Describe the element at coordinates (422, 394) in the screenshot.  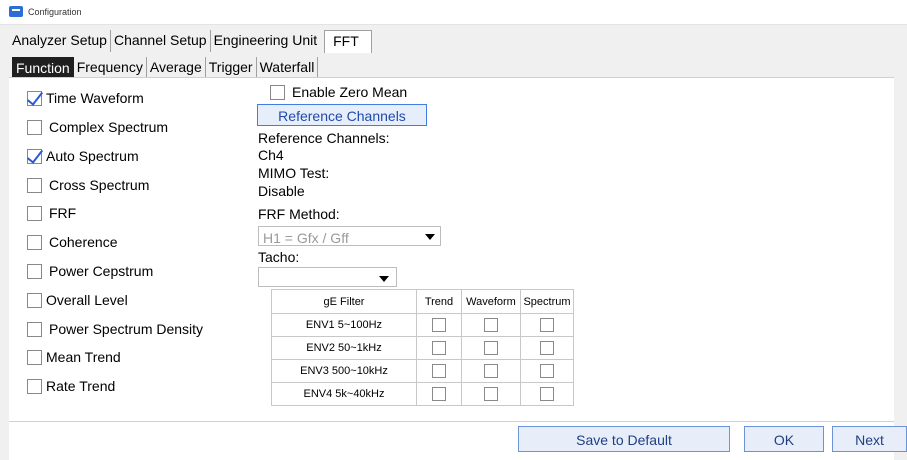
I see `table-row: ENV4 5k~40kHz` at that location.